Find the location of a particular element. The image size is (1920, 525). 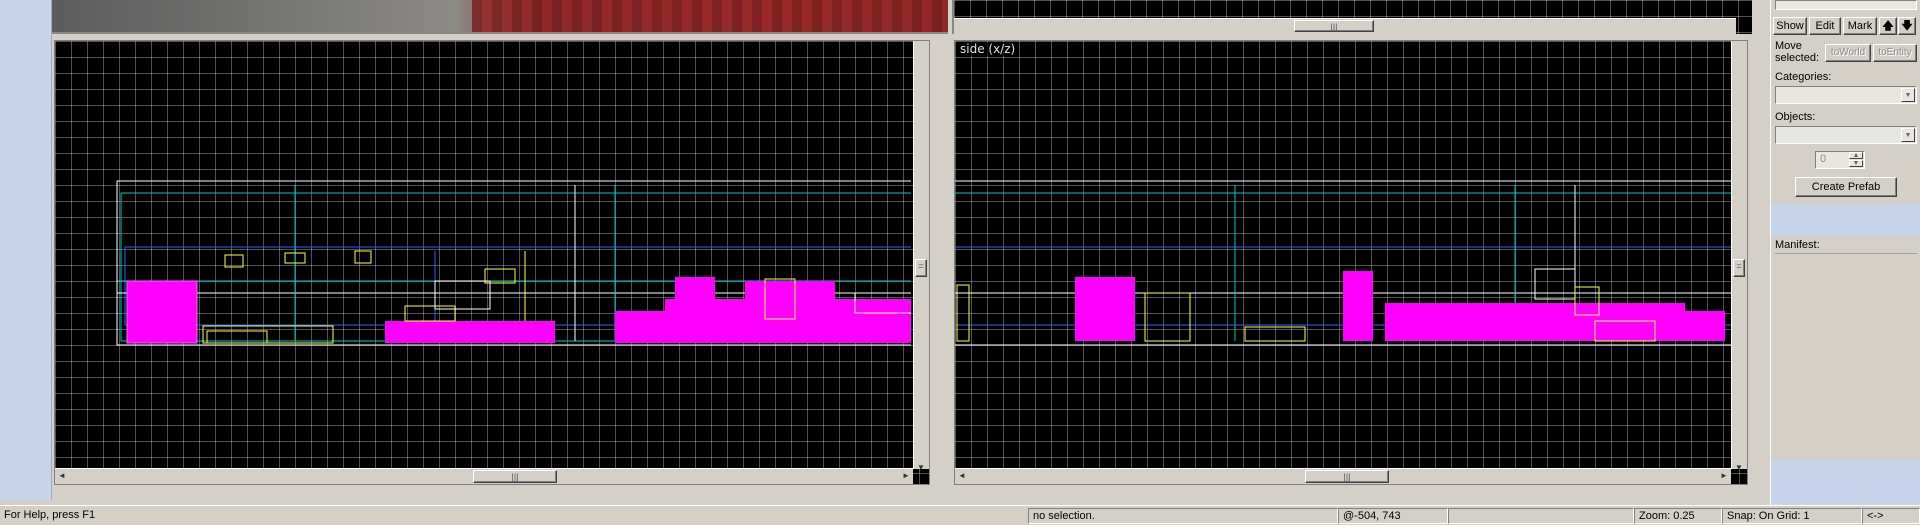

status-snap: Snap: On Grid: 1 is located at coordinates (1792, 516).